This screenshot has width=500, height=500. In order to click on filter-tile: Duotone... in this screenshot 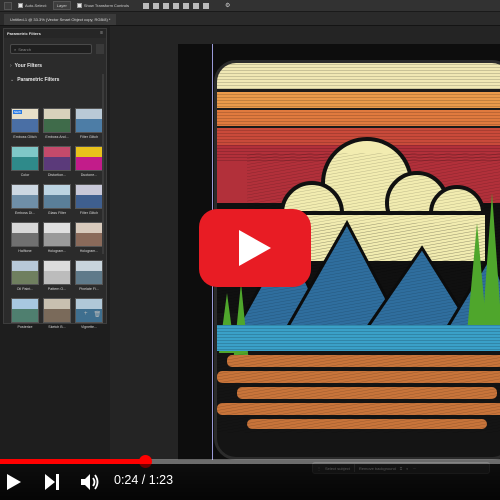, I will do `click(89, 163)`.